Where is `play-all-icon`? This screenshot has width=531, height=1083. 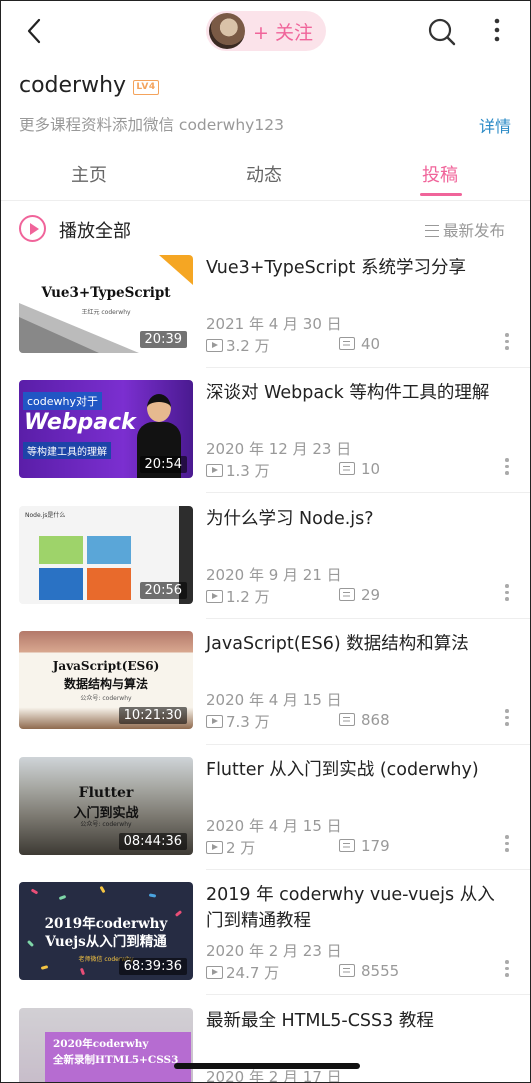
play-all-icon is located at coordinates (32, 228).